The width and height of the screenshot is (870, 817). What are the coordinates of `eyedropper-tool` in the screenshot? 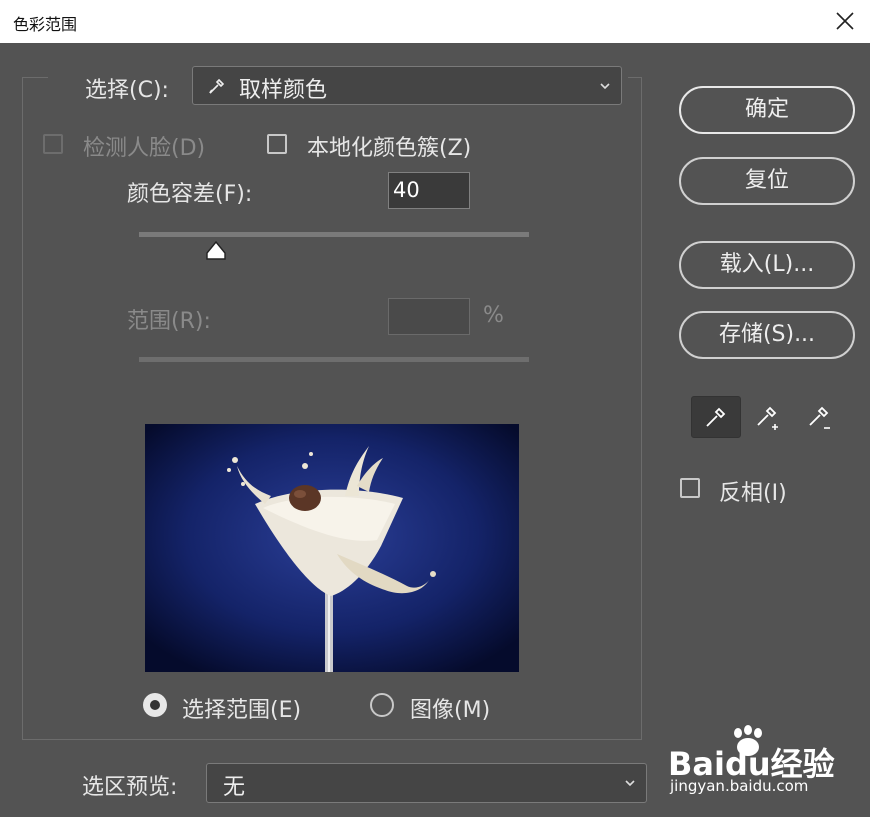 It's located at (716, 417).